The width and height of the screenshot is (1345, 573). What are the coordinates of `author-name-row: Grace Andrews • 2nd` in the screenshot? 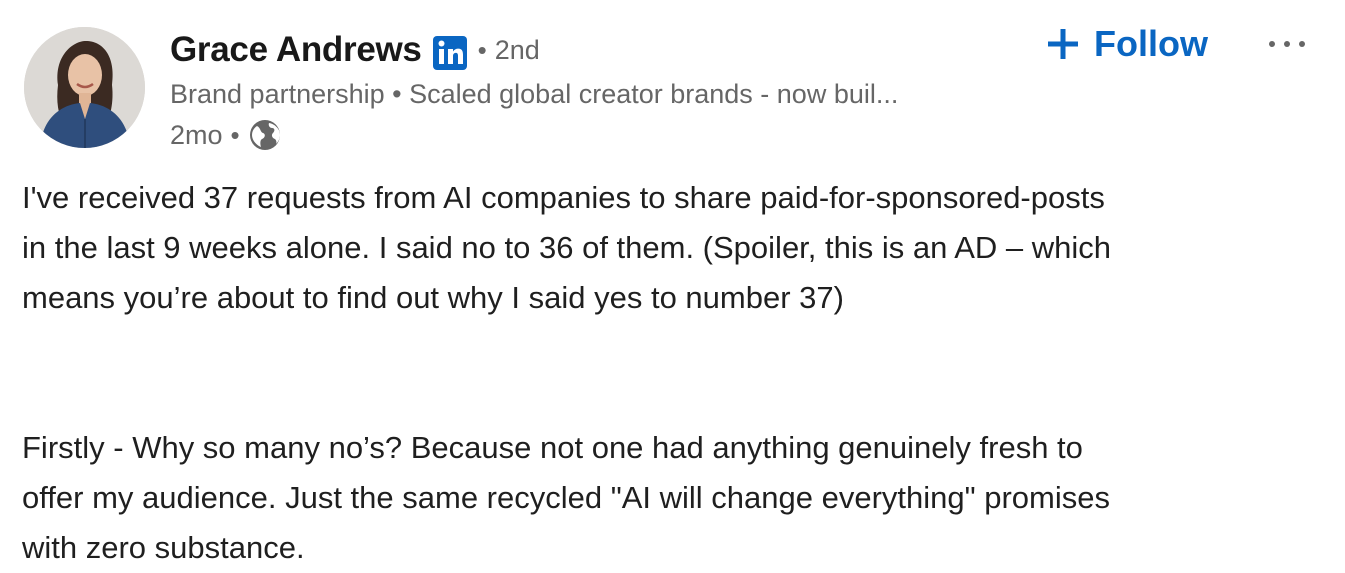 It's located at (355, 50).